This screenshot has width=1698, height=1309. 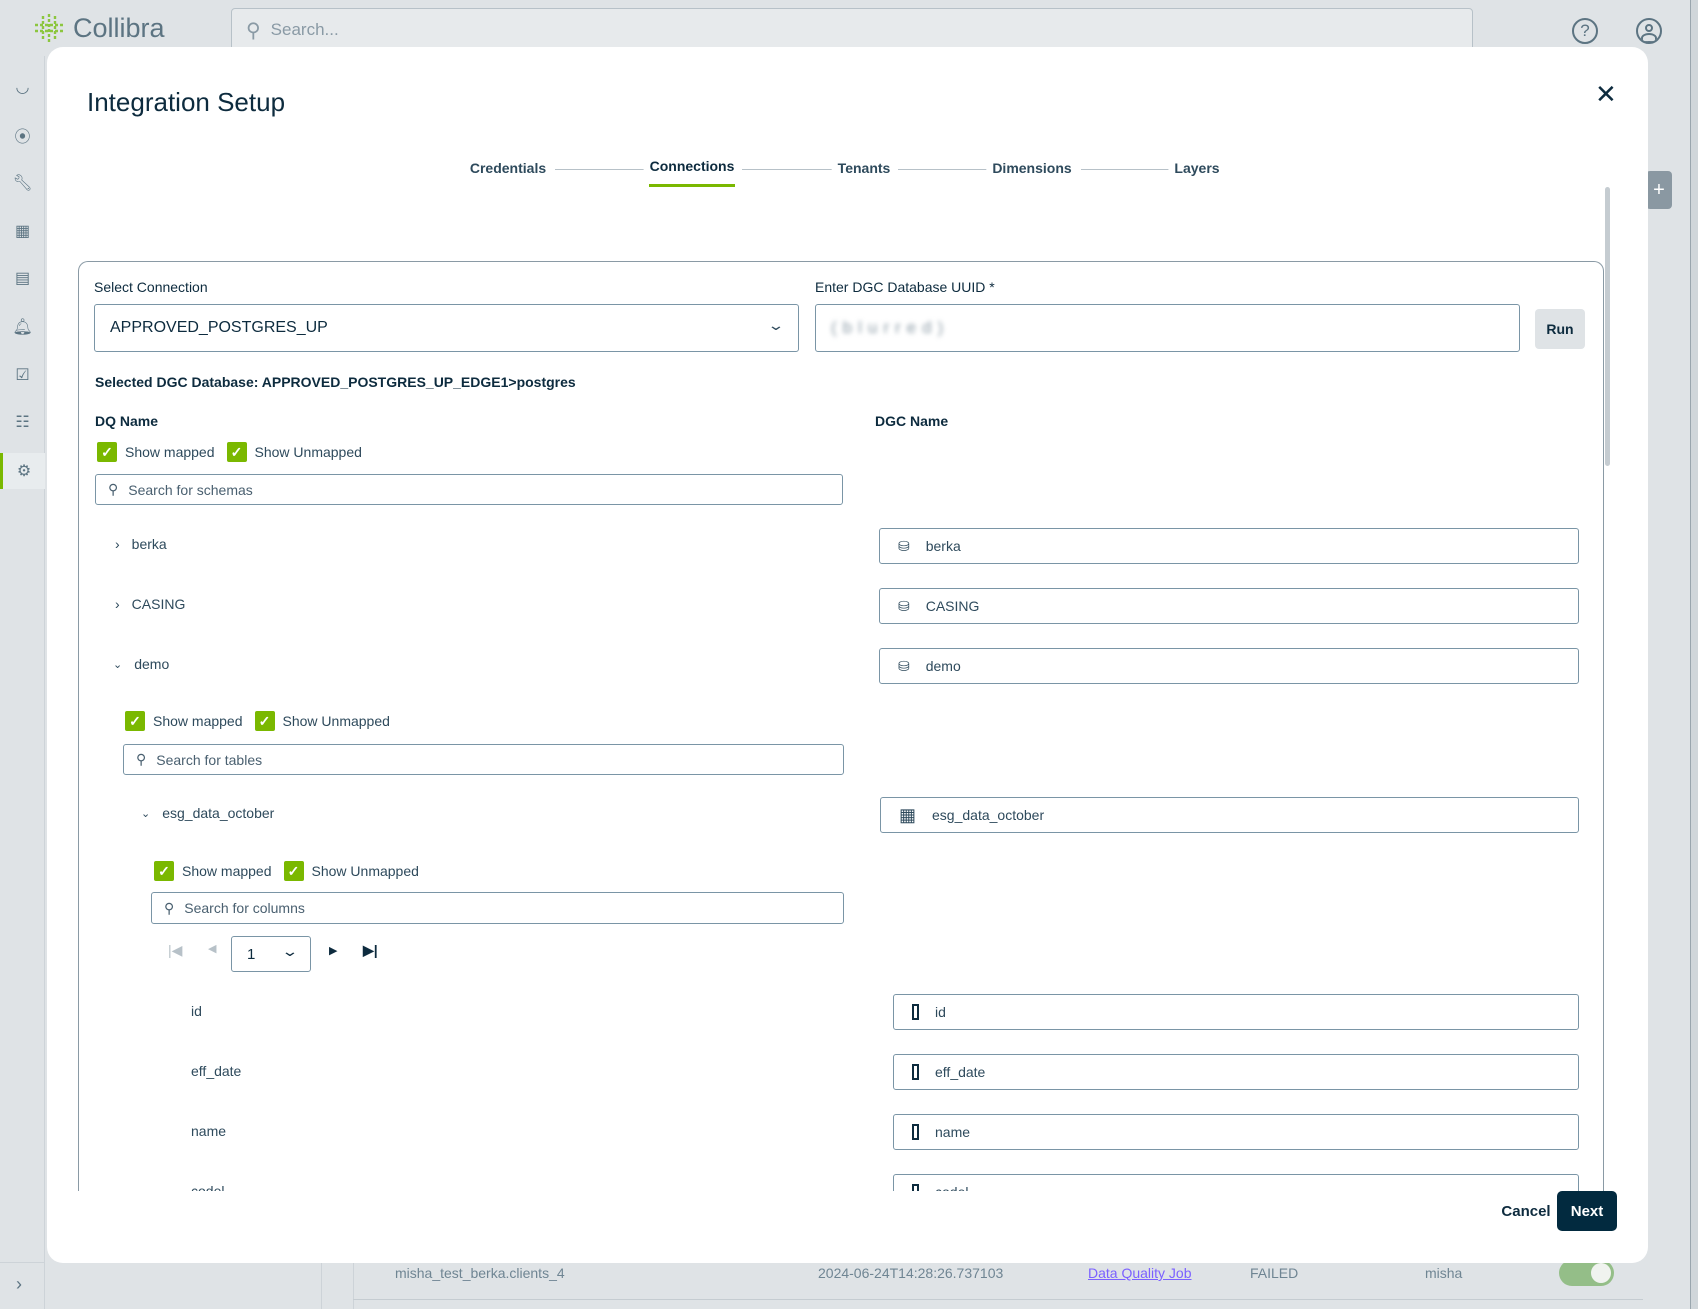 What do you see at coordinates (152, 664) in the screenshot?
I see `schema-name: demo` at bounding box center [152, 664].